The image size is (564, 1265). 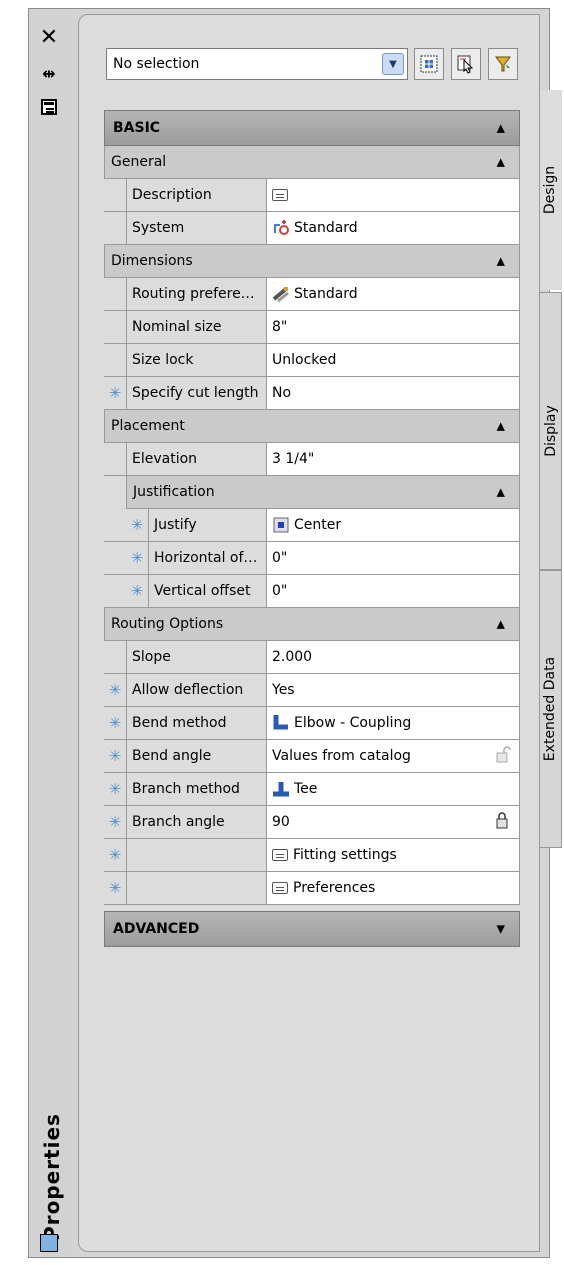 I want to click on category-label: General, so click(x=139, y=162).